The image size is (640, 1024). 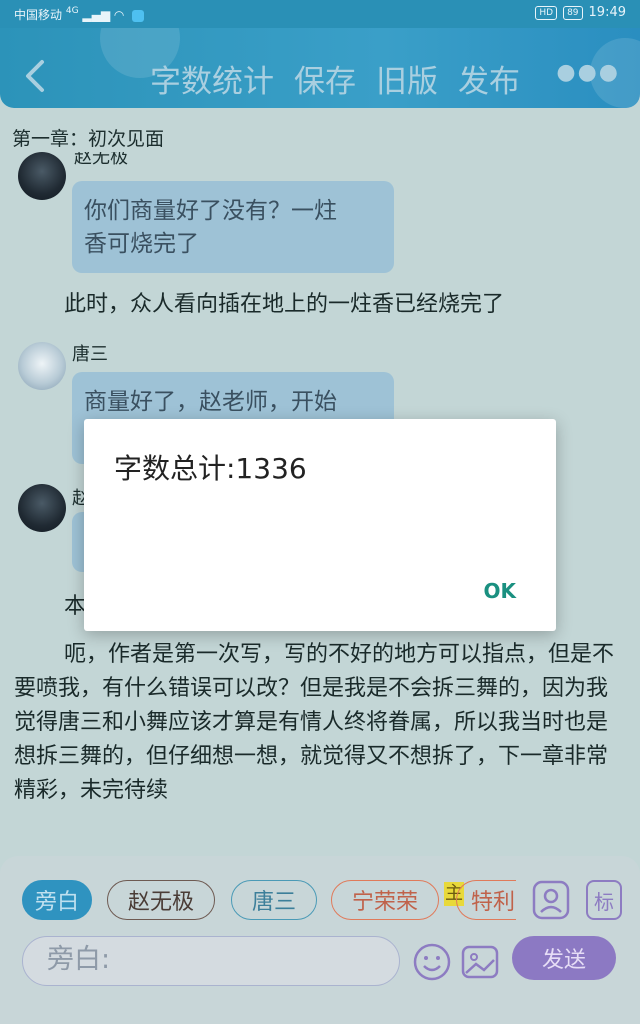 What do you see at coordinates (233, 227) in the screenshot?
I see `message-bubble: 你们商量好了没有？一炷 香可烧完了` at bounding box center [233, 227].